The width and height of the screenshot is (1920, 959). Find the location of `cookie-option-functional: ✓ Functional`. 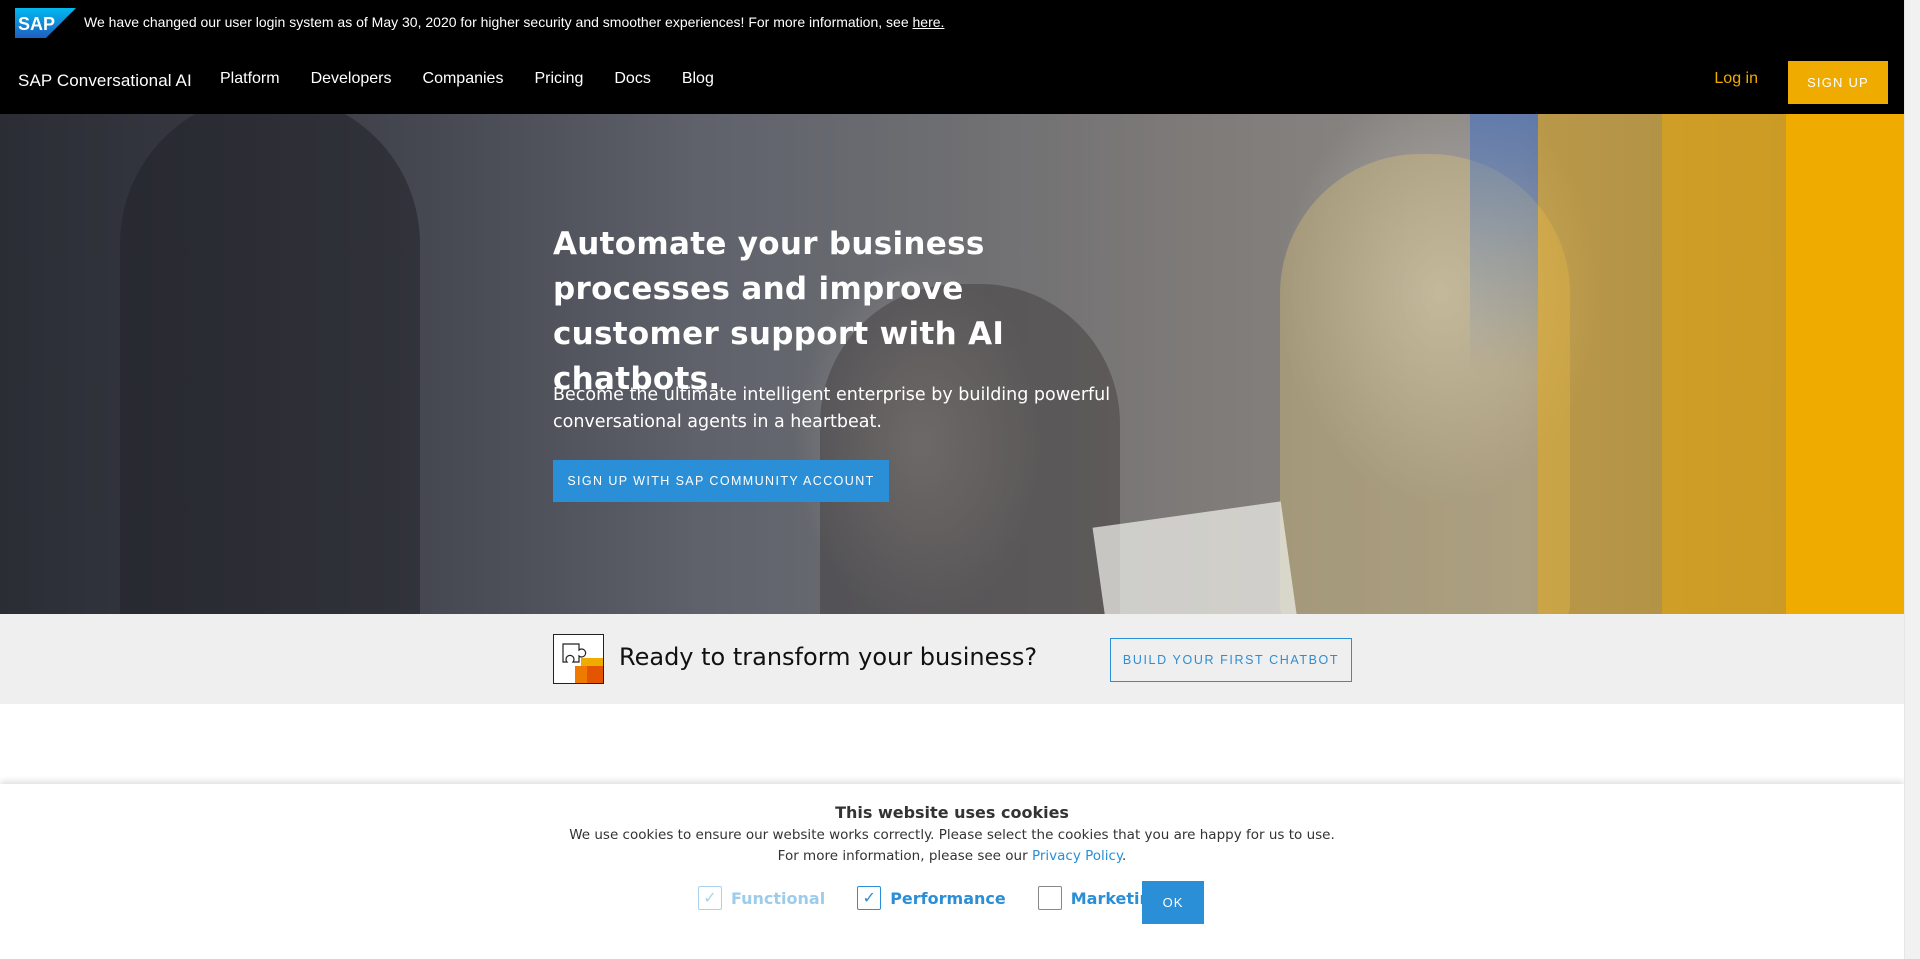

cookie-option-functional: ✓ Functional is located at coordinates (761, 898).